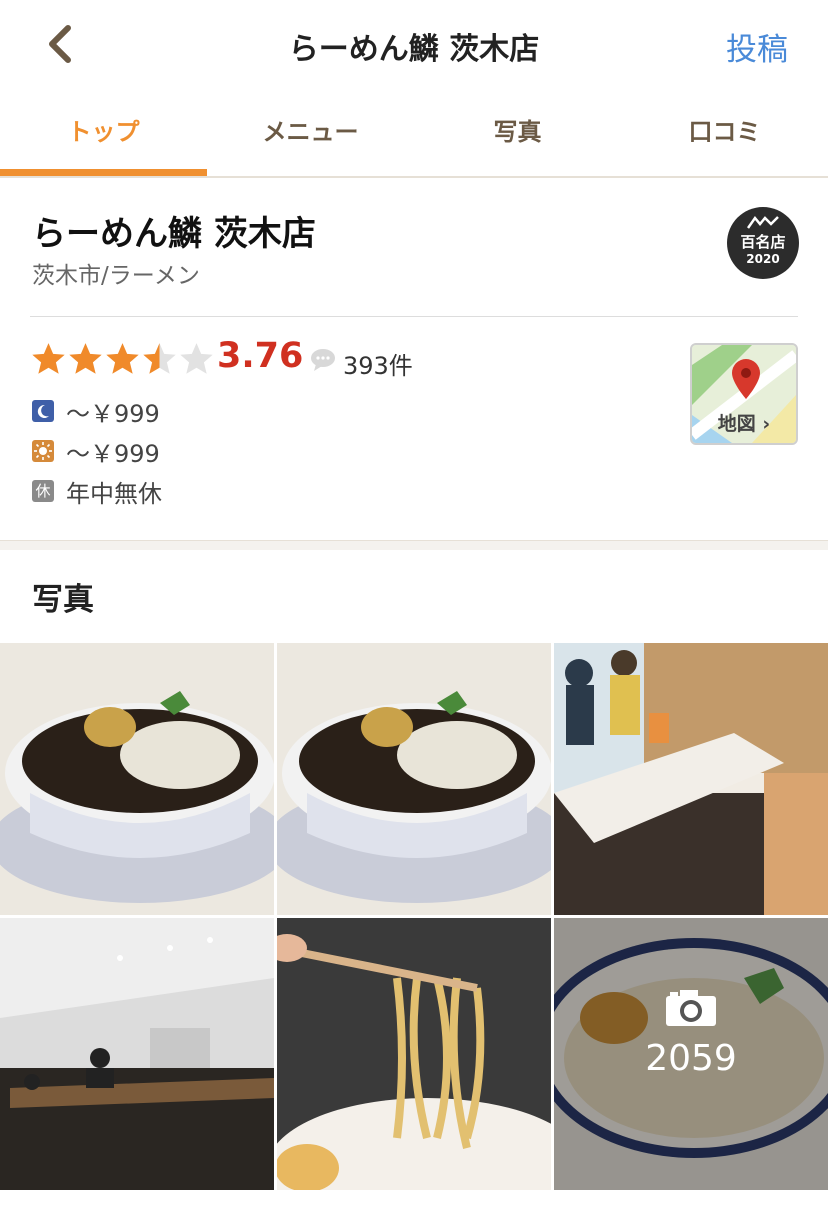 The width and height of the screenshot is (828, 1216). Describe the element at coordinates (43, 411) in the screenshot. I see `moon-icon` at that location.